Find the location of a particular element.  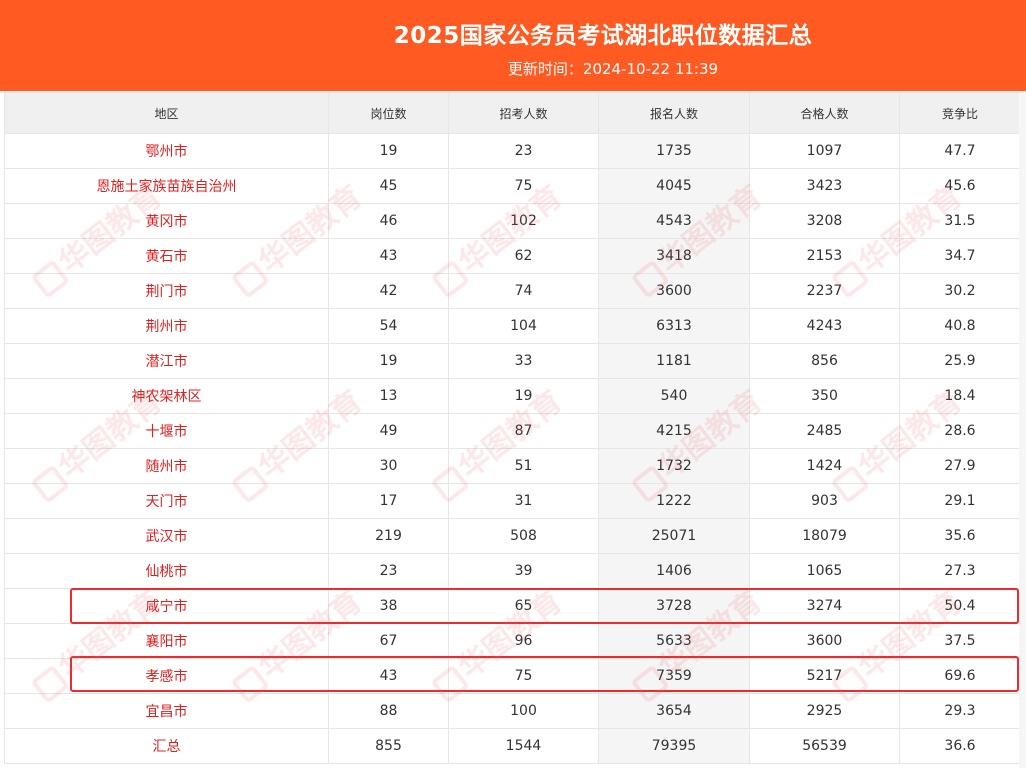

cell-qualified: 1097 is located at coordinates (824, 151).